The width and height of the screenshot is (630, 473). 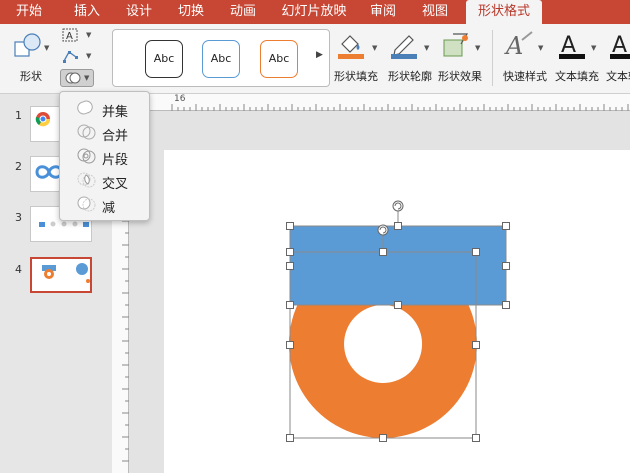 I want to click on tab-home: 开始, so click(x=29, y=12).